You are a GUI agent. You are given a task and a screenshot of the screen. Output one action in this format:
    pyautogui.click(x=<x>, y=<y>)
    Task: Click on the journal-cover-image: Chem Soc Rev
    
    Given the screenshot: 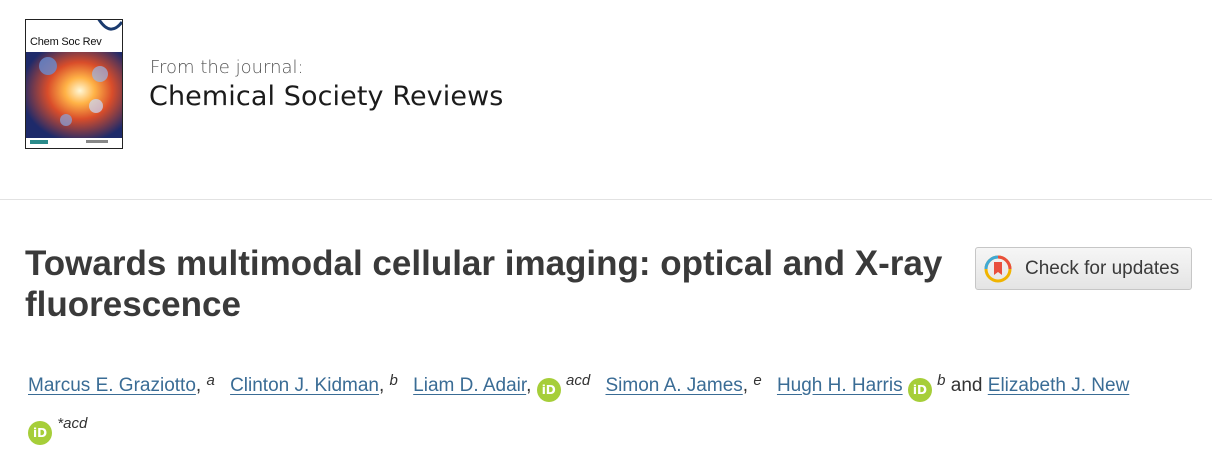 What is the action you would take?
    pyautogui.click(x=74, y=84)
    